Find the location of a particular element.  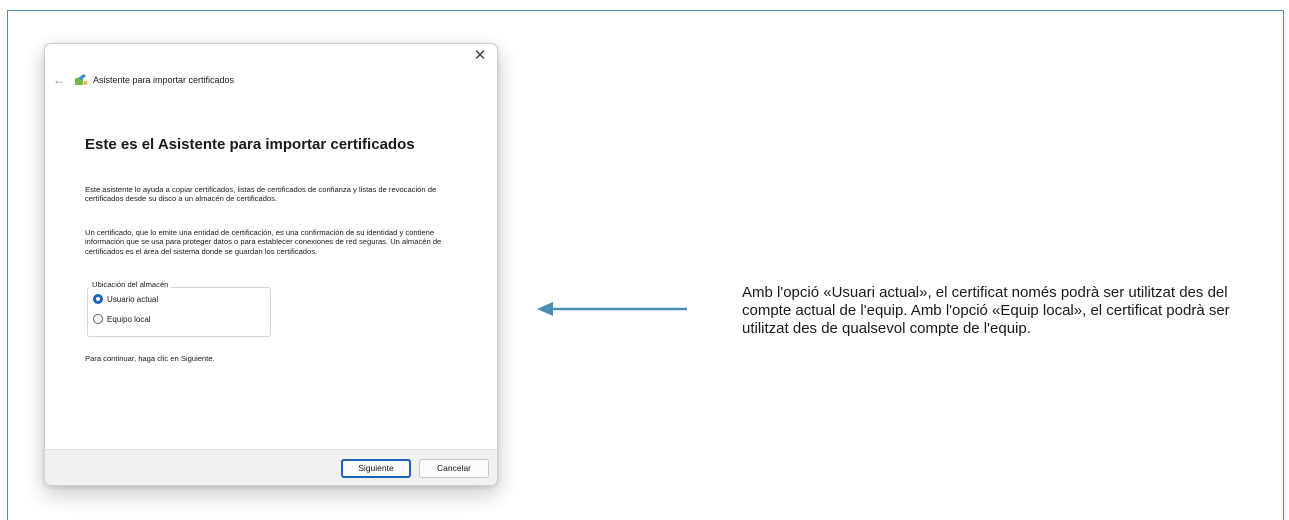

radio-option-current-user: Usuario actual is located at coordinates (125, 299).